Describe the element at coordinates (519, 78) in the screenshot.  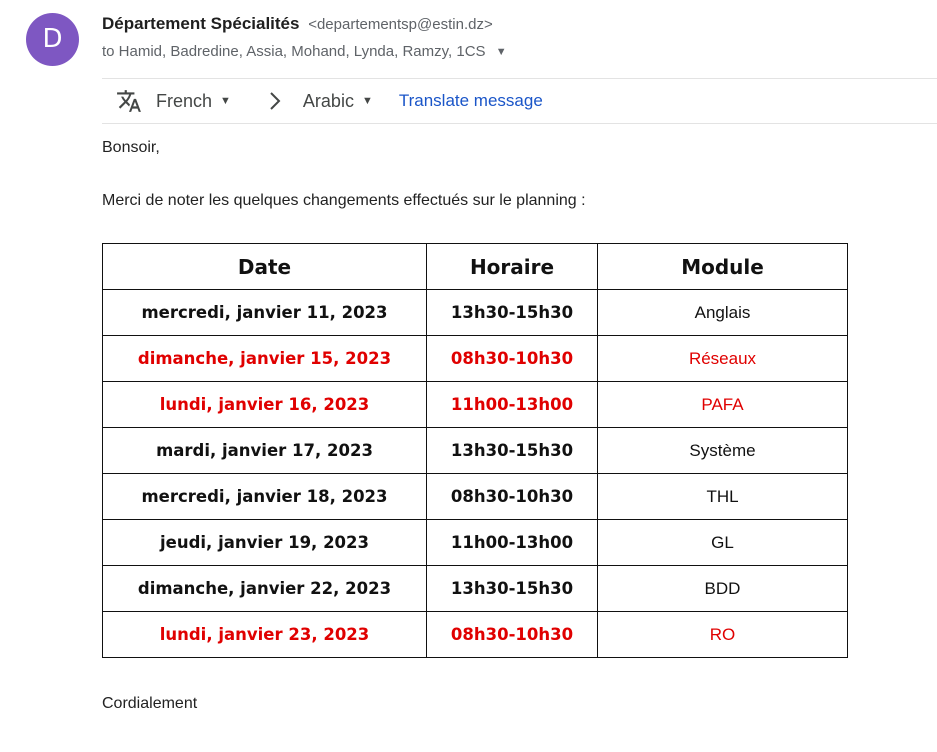
I see `header-divider` at that location.